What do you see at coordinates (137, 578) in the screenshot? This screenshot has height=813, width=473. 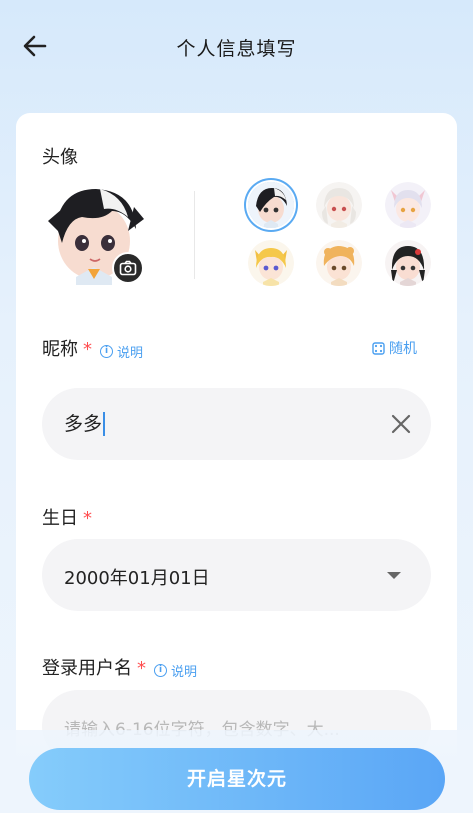 I see `birthday-value: 2000年01月01日` at bounding box center [137, 578].